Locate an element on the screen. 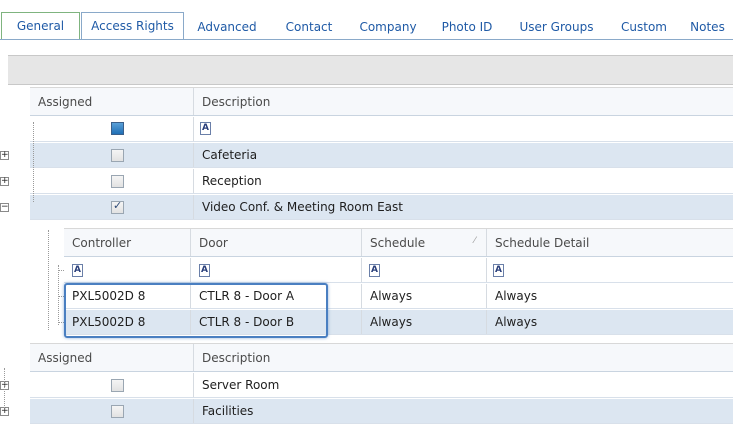 This screenshot has height=429, width=733. table-row: Server Room is located at coordinates (381, 385).